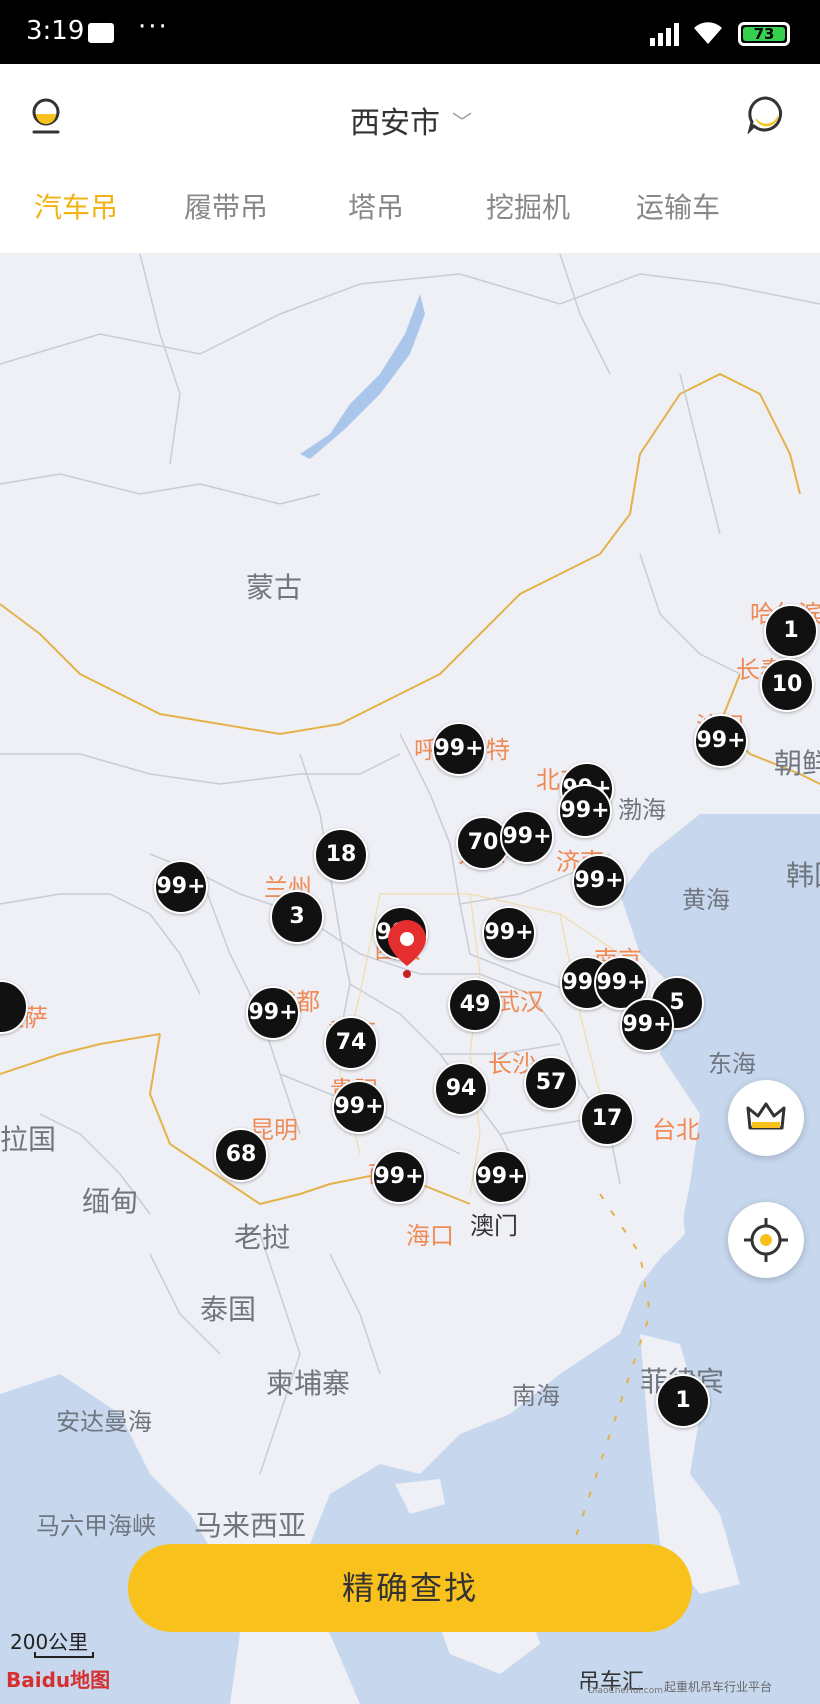 This screenshot has width=820, height=1704. What do you see at coordinates (766, 114) in the screenshot?
I see `chat-icon` at bounding box center [766, 114].